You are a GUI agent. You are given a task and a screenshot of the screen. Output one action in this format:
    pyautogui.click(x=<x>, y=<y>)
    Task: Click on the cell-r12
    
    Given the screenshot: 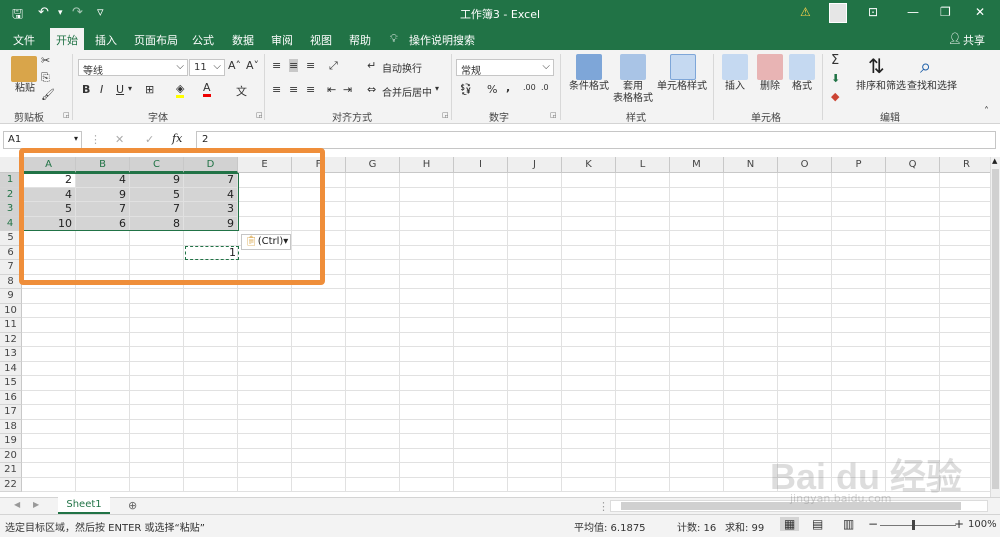 What is the action you would take?
    pyautogui.click(x=965, y=340)
    